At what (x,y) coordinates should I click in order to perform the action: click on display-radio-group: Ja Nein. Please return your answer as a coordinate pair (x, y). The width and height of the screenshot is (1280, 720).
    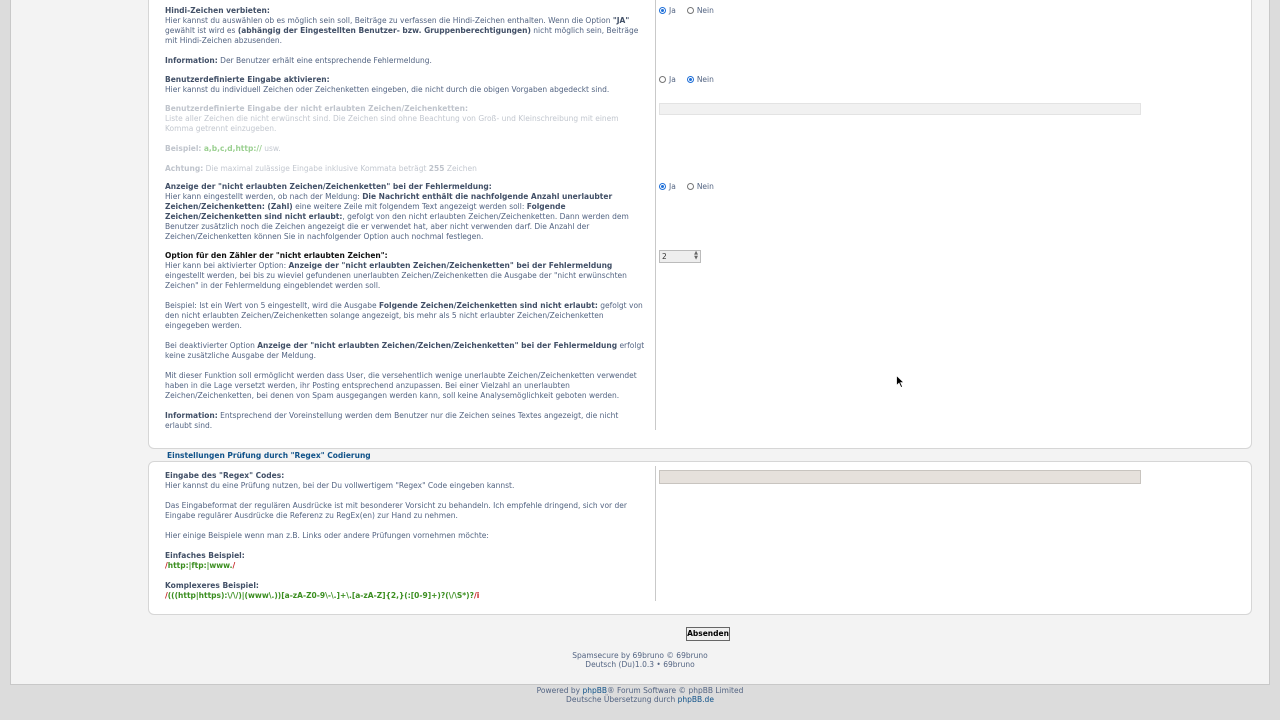
    Looking at the image, I should click on (690, 186).